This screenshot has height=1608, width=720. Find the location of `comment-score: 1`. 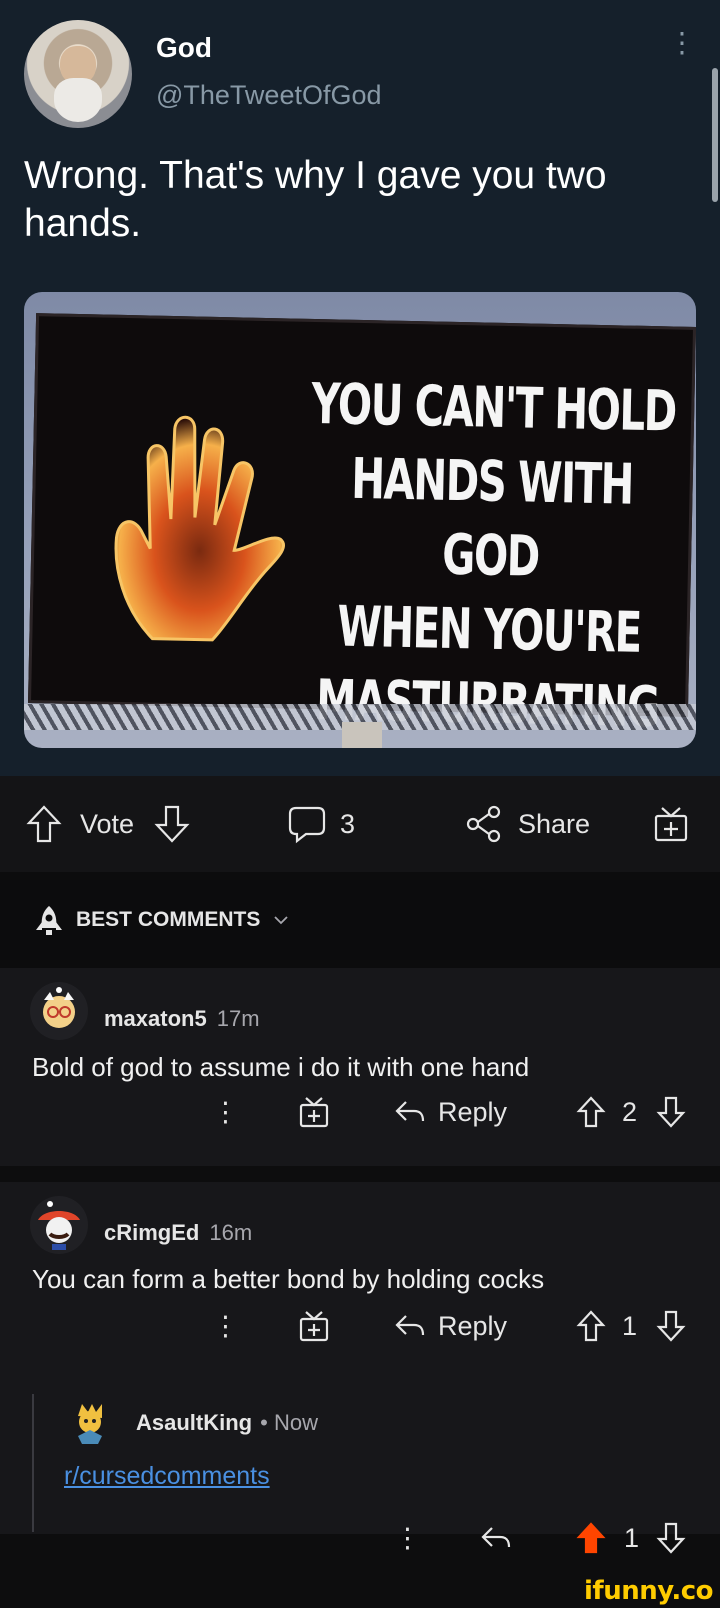

comment-score: 1 is located at coordinates (630, 1325).